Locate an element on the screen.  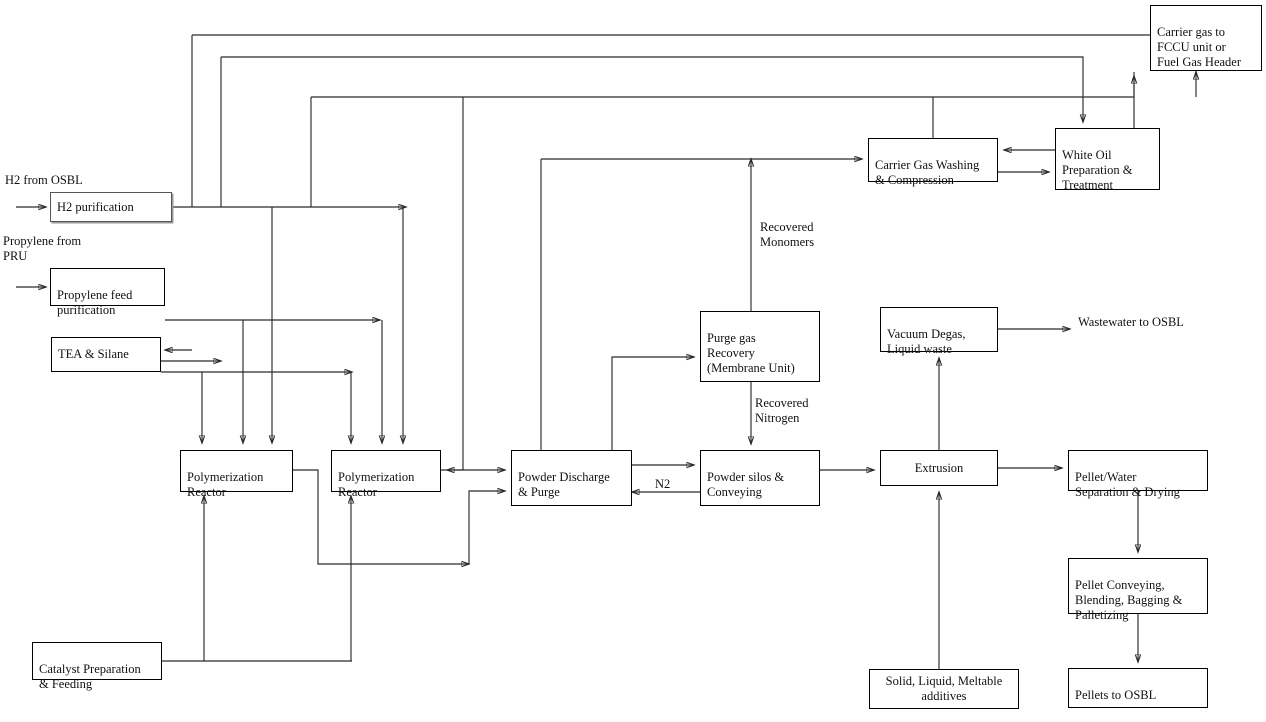
box-catalyst-preparation-feeding: Catalyst Preparation & Feeding is located at coordinates (97, 666).